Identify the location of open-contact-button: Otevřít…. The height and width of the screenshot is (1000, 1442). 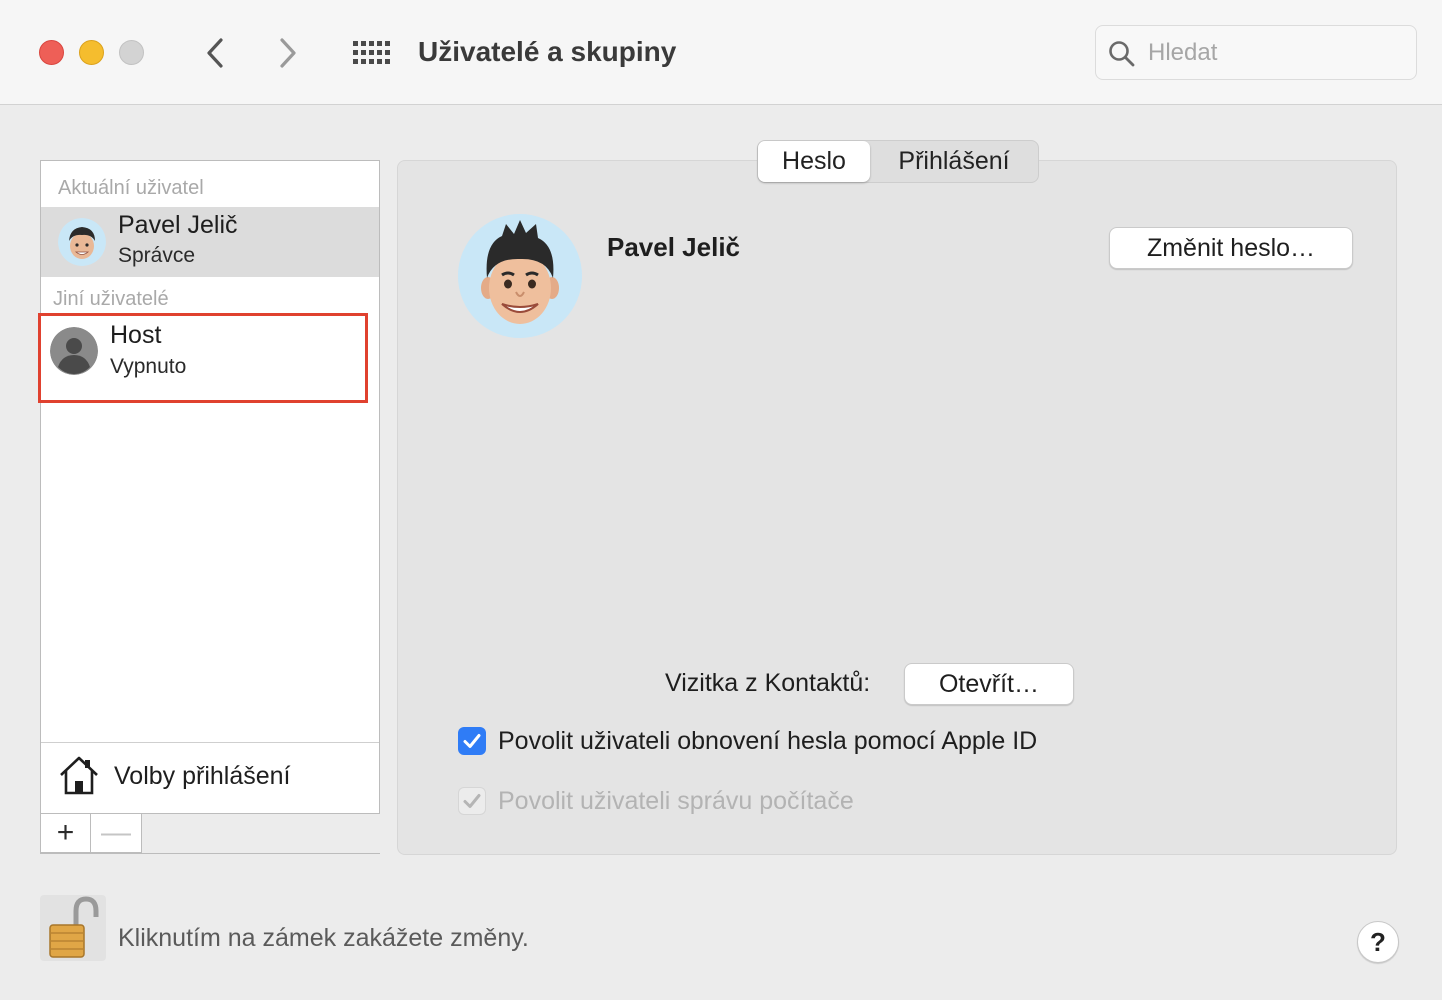
(989, 684).